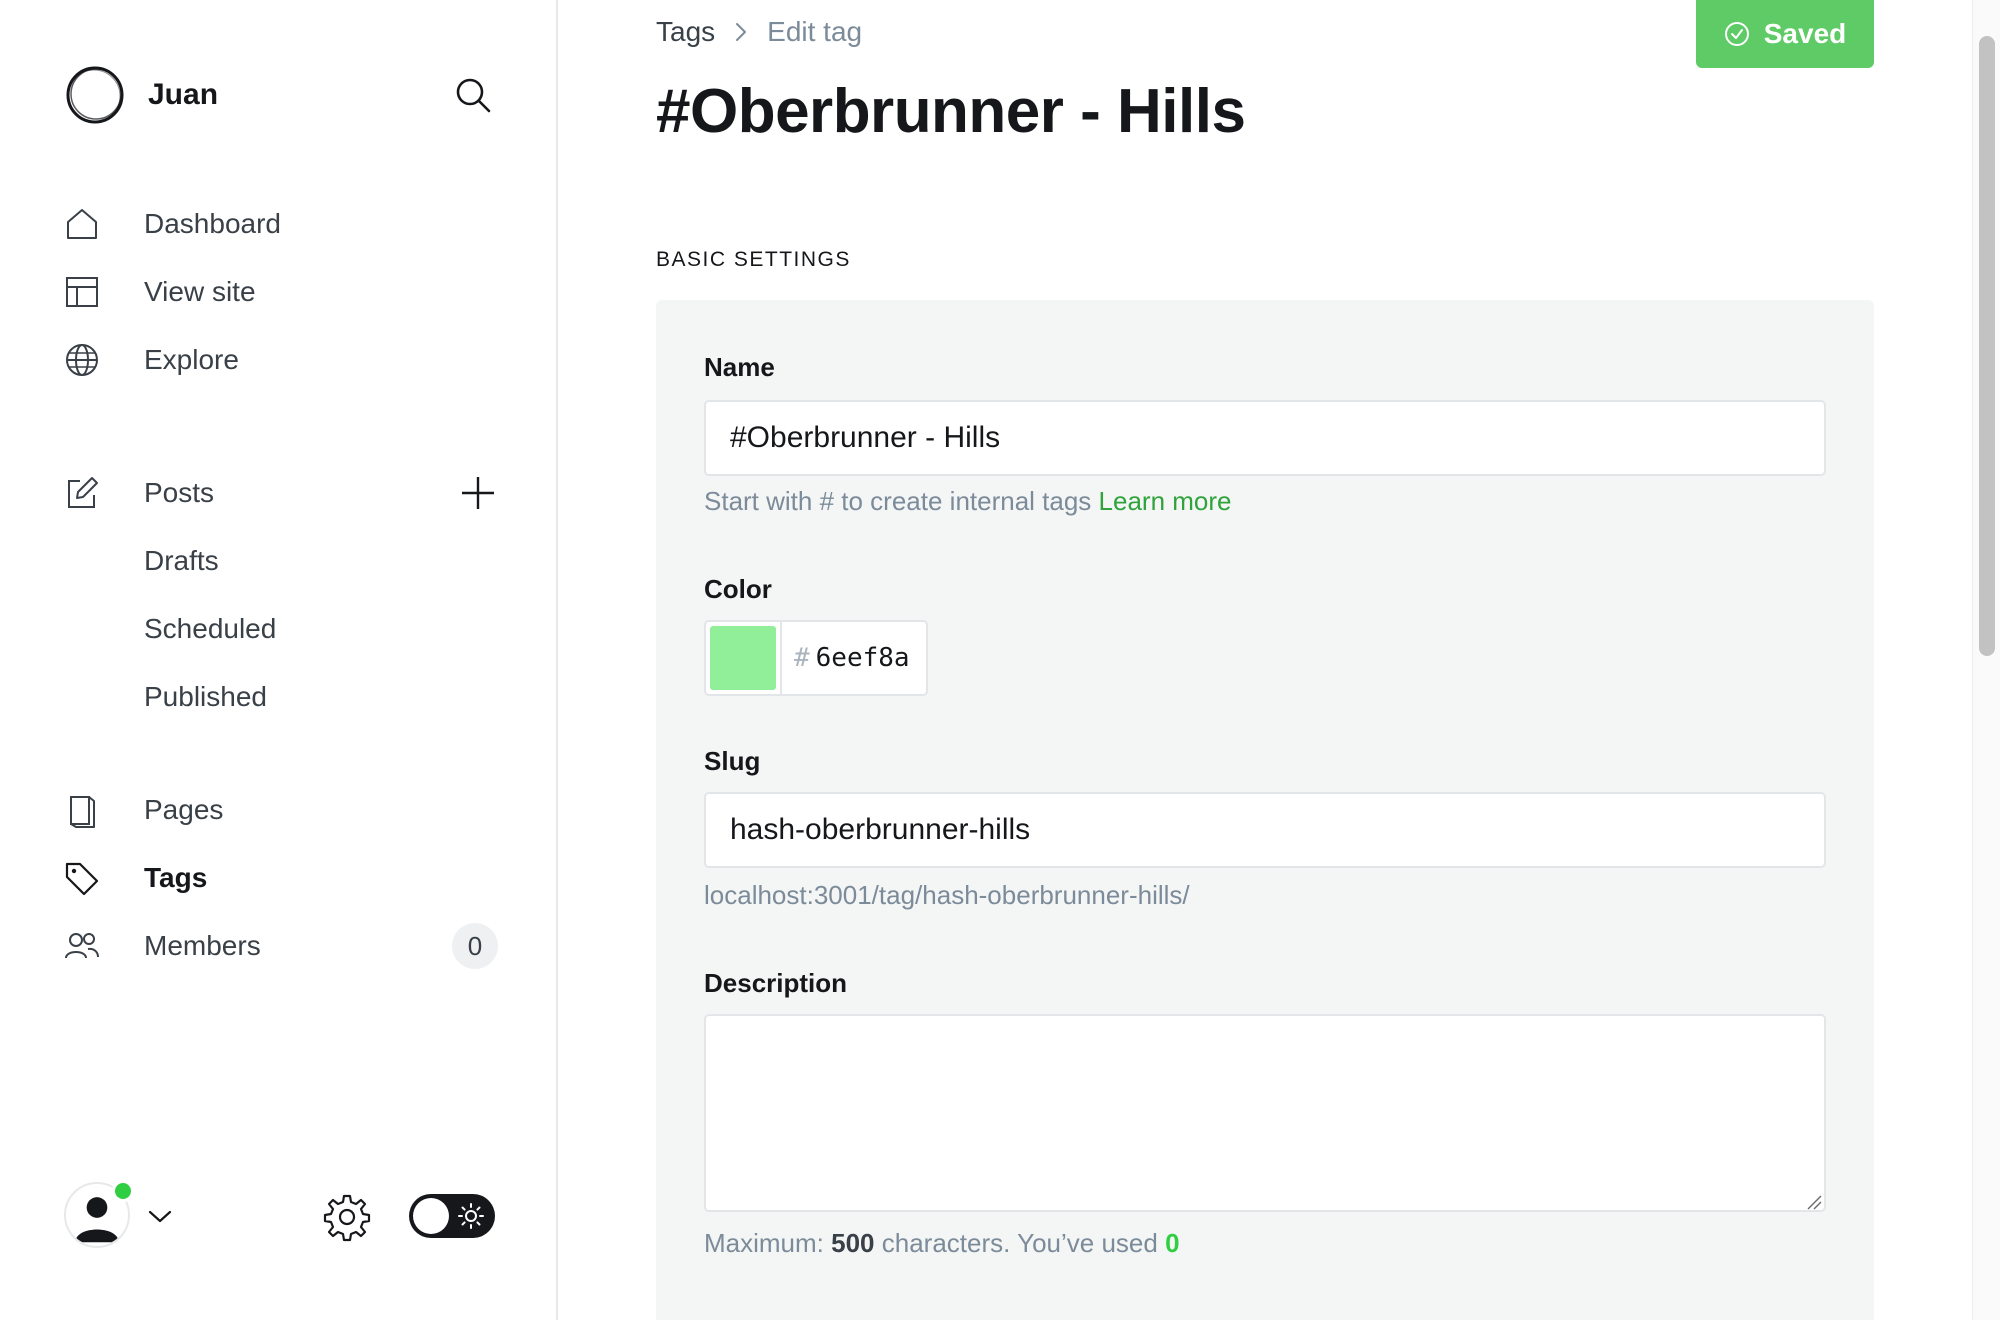 The width and height of the screenshot is (2000, 1320). What do you see at coordinates (284, 360) in the screenshot?
I see `nav-item-explore: Explore` at bounding box center [284, 360].